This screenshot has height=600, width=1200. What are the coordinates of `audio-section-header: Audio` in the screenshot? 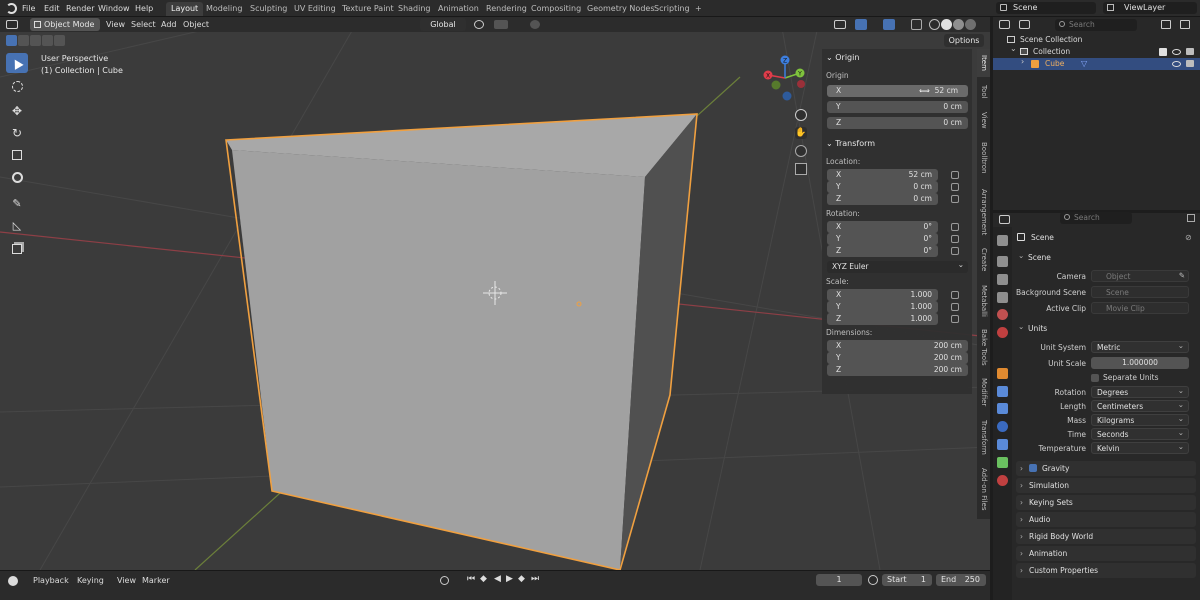 It's located at (1106, 519).